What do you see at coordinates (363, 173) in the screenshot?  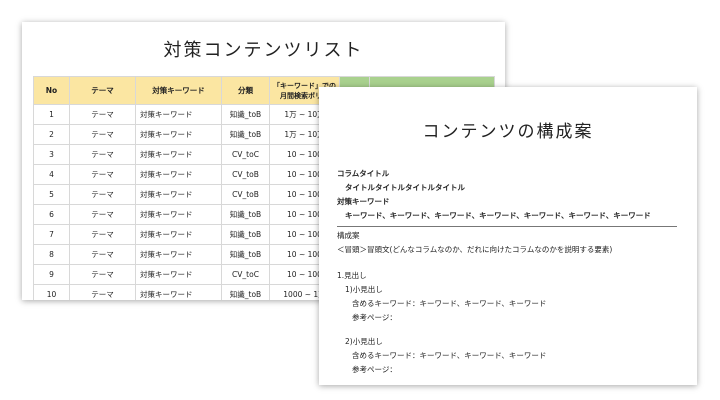 I see `column-title-label: コラムタイトル` at bounding box center [363, 173].